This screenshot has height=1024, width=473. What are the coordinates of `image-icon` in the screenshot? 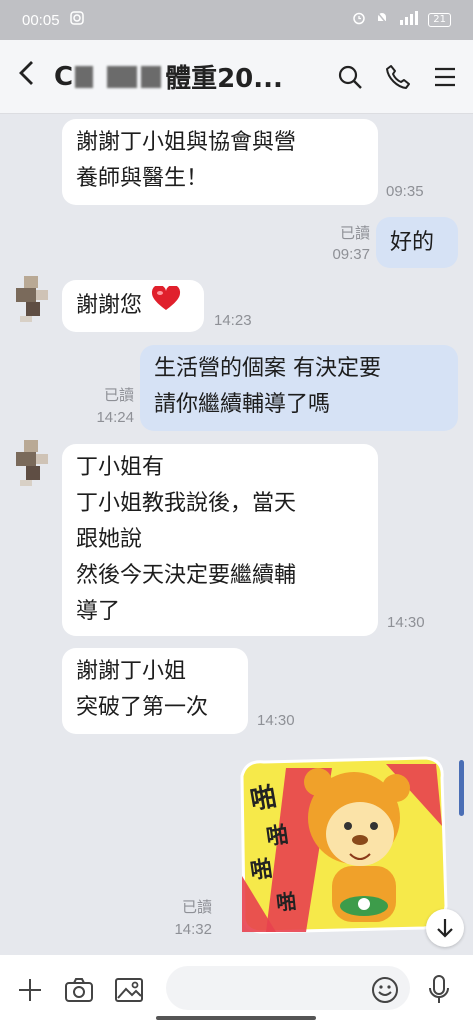 It's located at (129, 990).